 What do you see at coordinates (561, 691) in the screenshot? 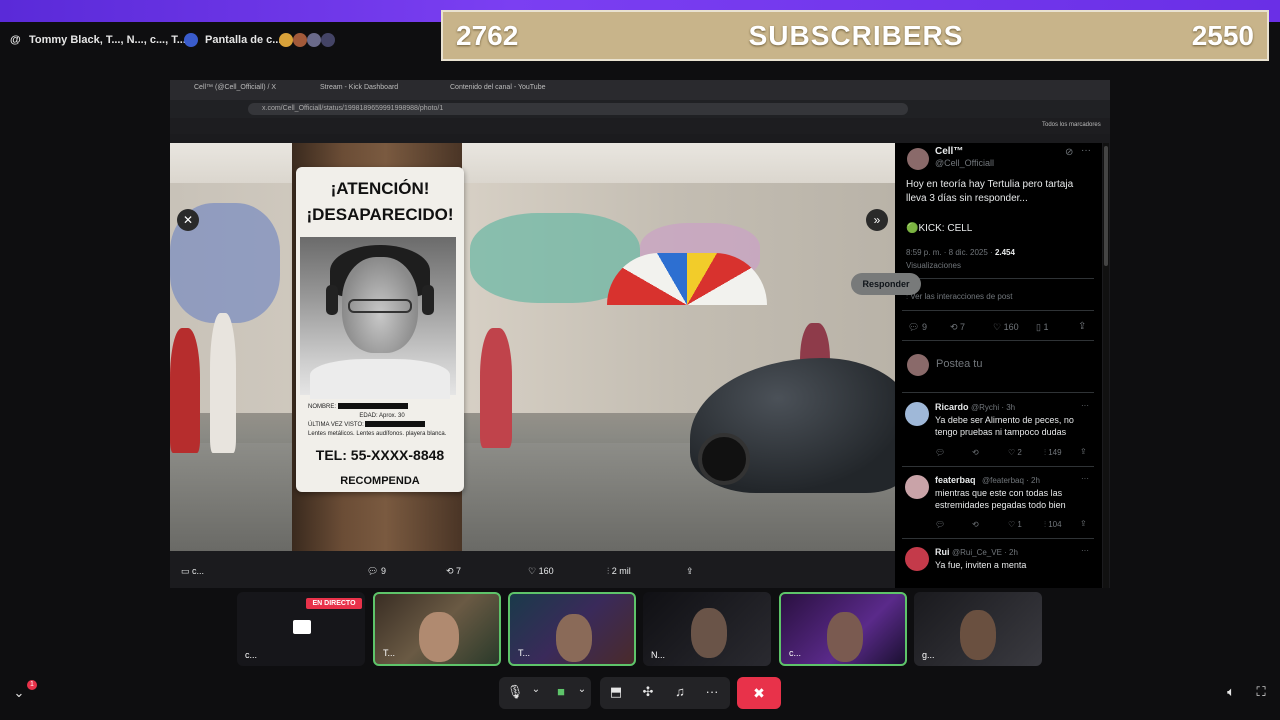
I see `camera-icon: ■` at bounding box center [561, 691].